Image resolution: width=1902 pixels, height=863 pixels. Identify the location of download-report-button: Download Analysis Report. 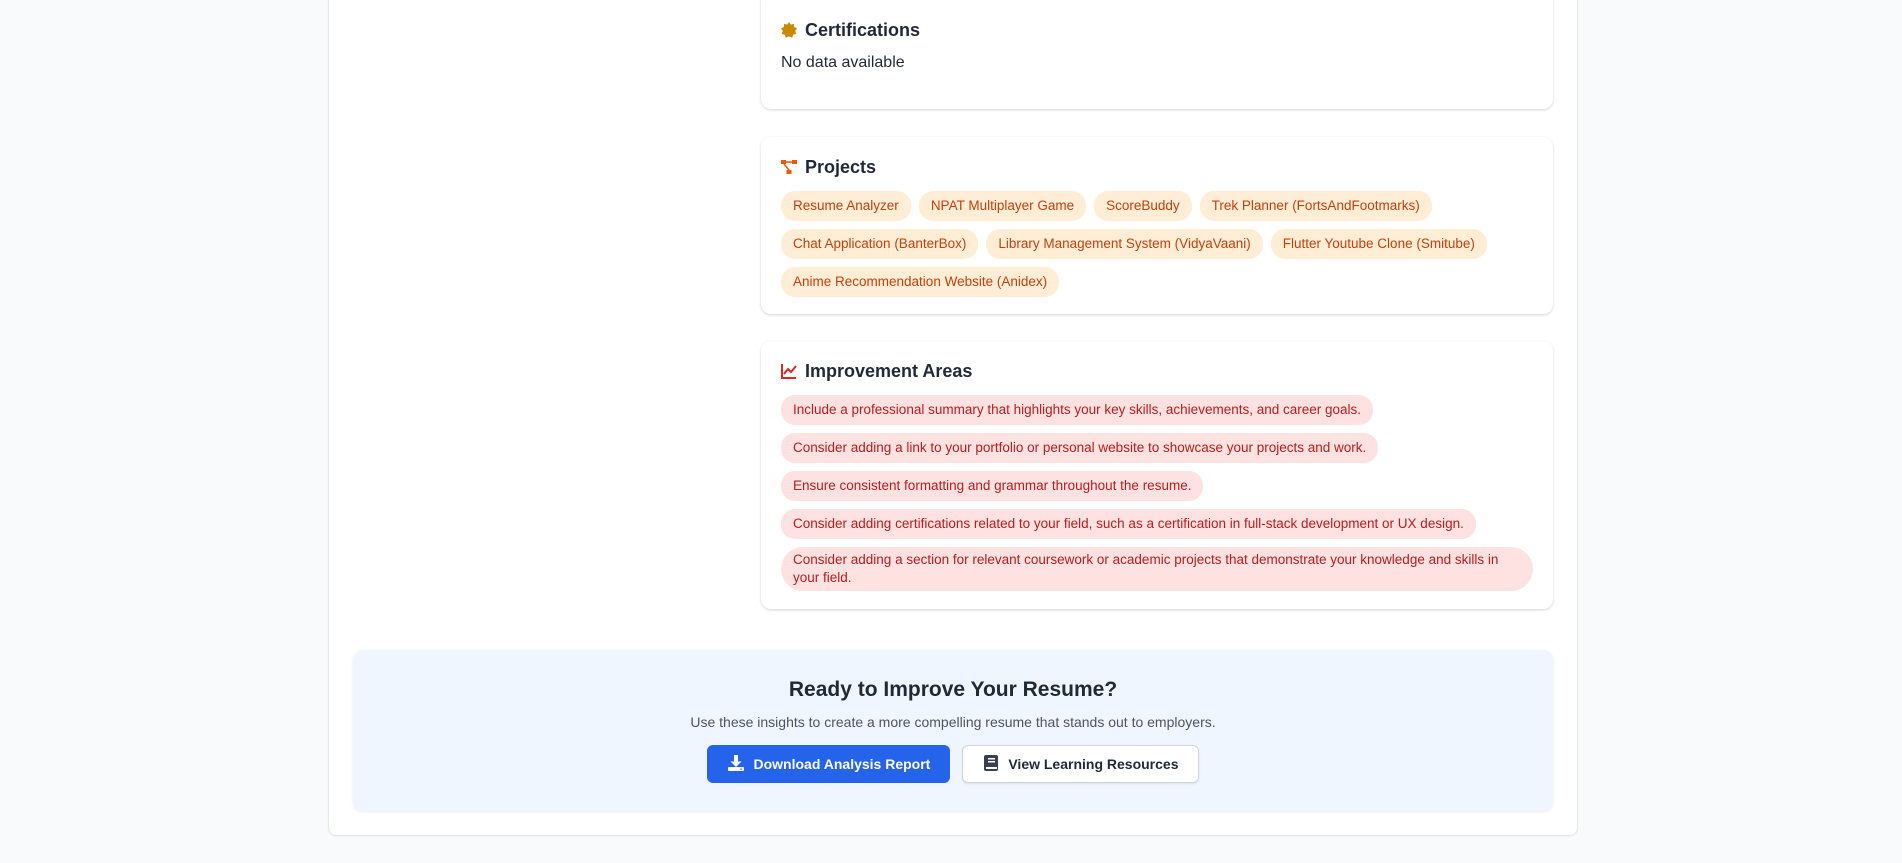
(828, 764).